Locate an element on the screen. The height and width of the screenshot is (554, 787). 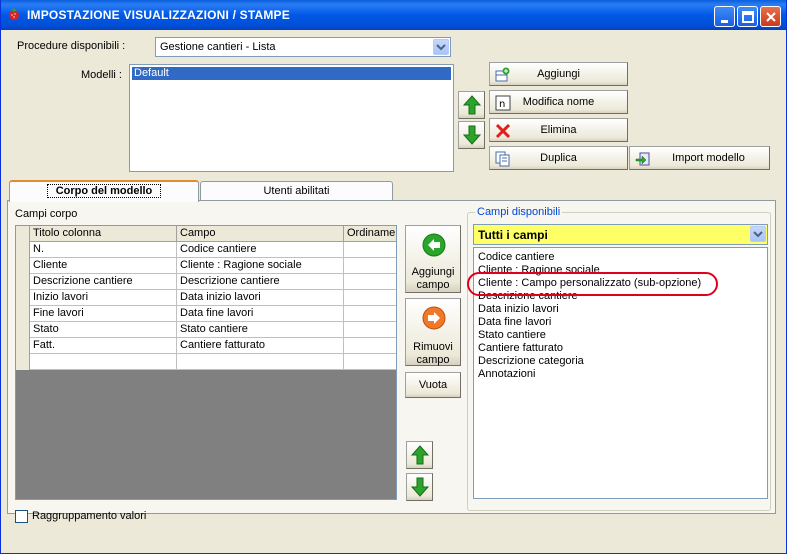
remove-field-label-2: campo is located at coordinates (433, 360).